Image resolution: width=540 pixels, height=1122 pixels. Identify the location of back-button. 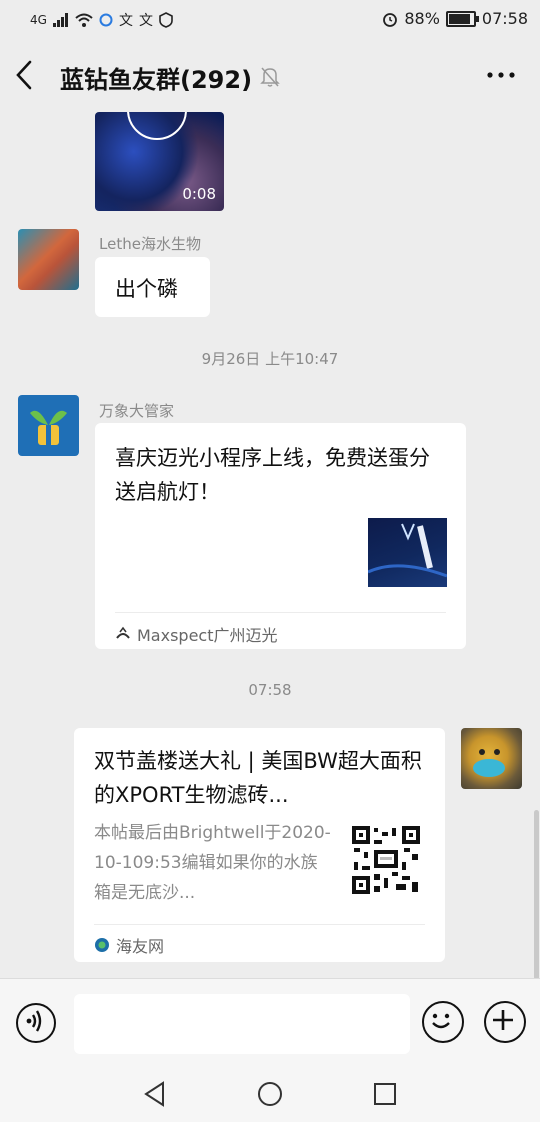
(31, 78).